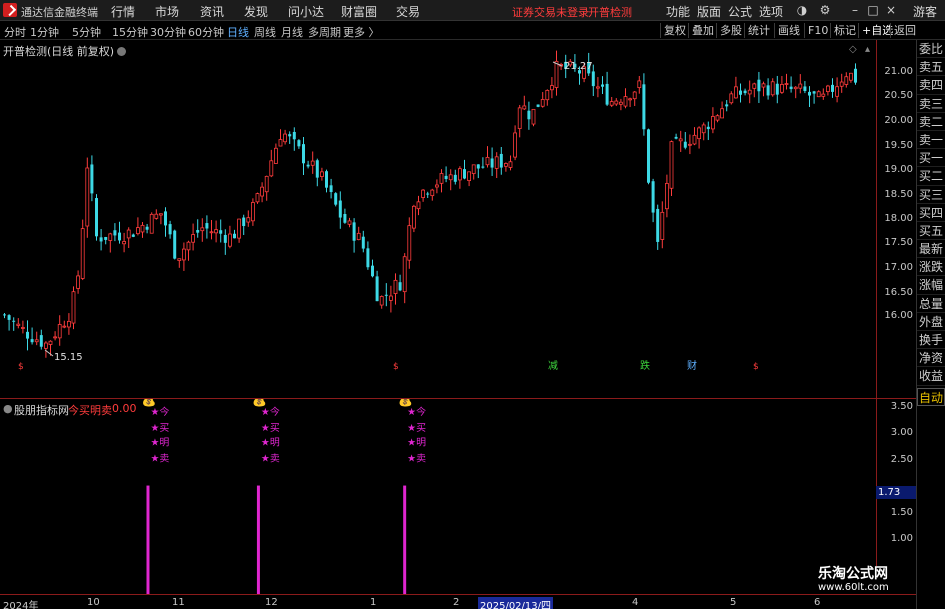  What do you see at coordinates (859, 49) in the screenshot?
I see `chart-corner-icons: ◇ ▴` at bounding box center [859, 49].